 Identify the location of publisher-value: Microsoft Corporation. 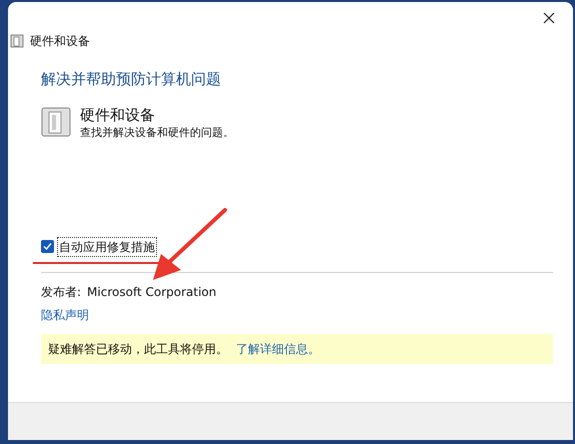
(151, 292).